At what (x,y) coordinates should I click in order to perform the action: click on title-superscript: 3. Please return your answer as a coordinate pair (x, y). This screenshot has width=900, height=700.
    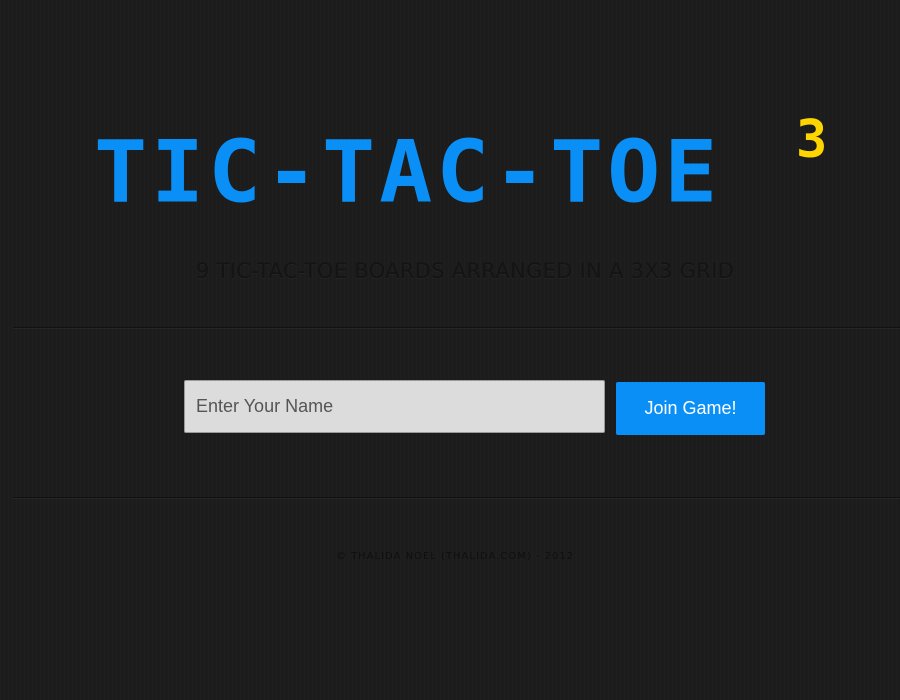
    Looking at the image, I should click on (812, 140).